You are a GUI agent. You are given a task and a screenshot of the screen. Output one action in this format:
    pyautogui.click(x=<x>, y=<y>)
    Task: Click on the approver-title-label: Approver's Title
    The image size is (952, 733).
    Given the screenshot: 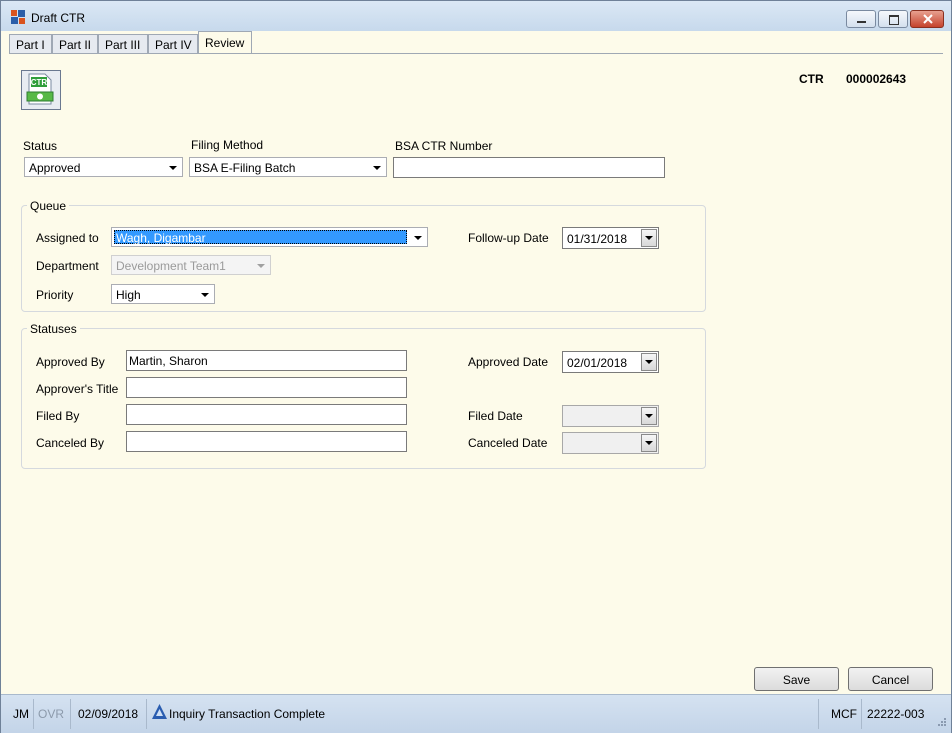 What is the action you would take?
    pyautogui.click(x=77, y=389)
    